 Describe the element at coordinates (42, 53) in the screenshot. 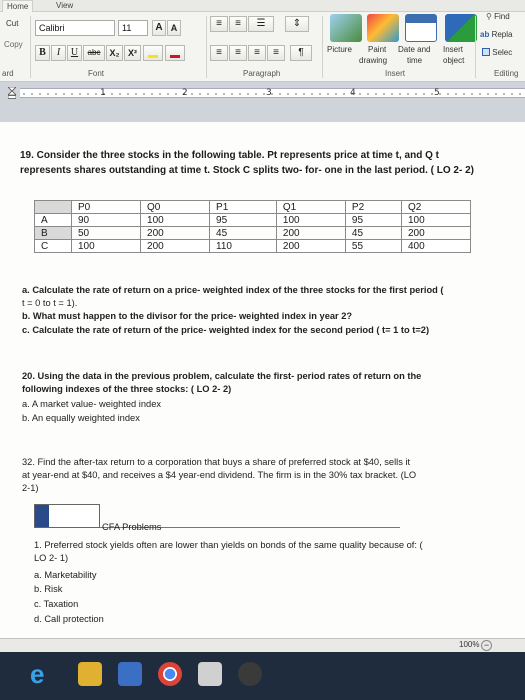

I see `bold-button: B` at that location.